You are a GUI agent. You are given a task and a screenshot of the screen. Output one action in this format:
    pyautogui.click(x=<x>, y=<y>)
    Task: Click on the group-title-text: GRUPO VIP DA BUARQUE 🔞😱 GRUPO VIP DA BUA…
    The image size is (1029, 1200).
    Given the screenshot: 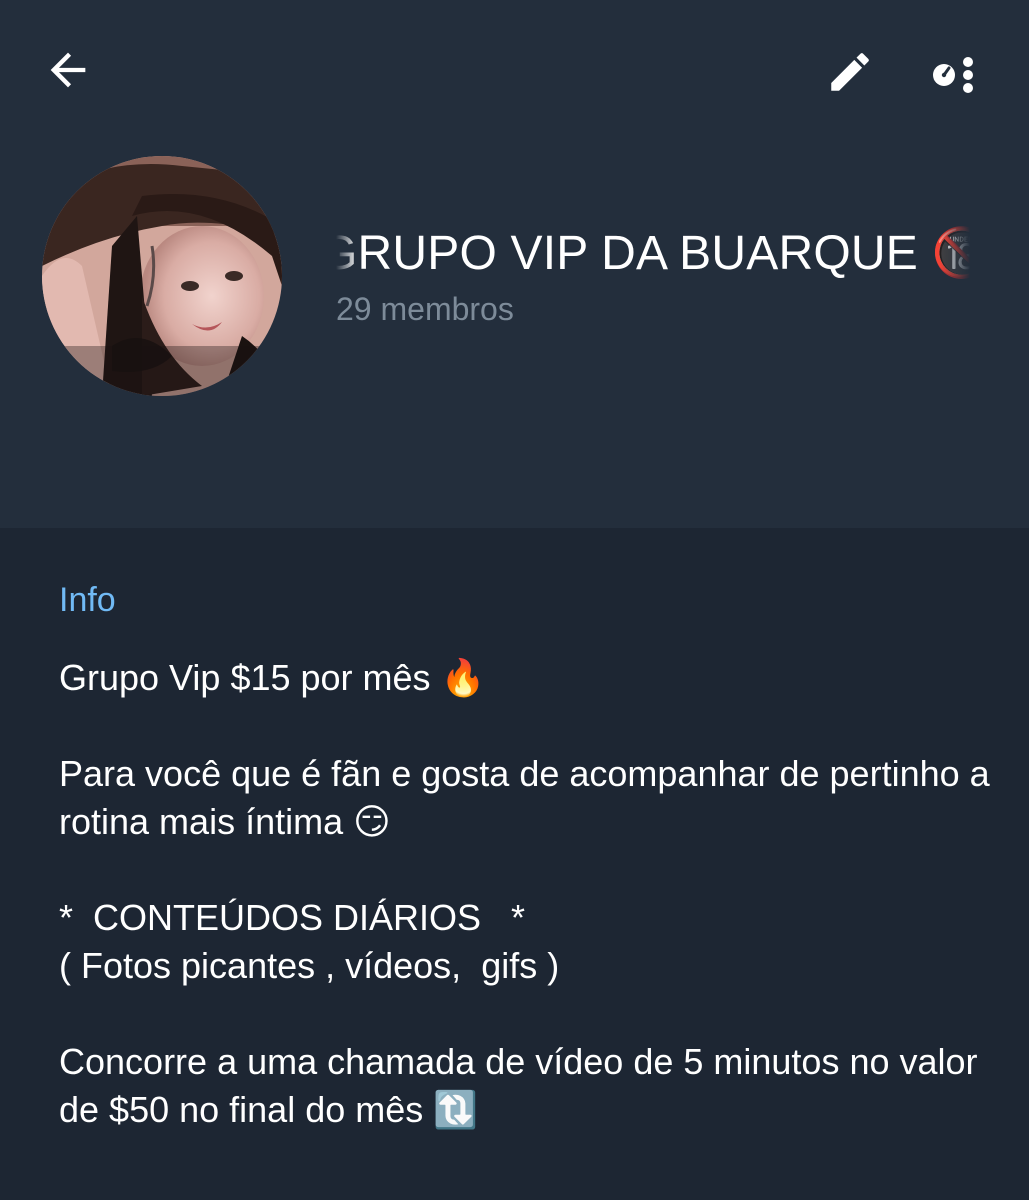 What is the action you would take?
    pyautogui.click(x=653, y=253)
    